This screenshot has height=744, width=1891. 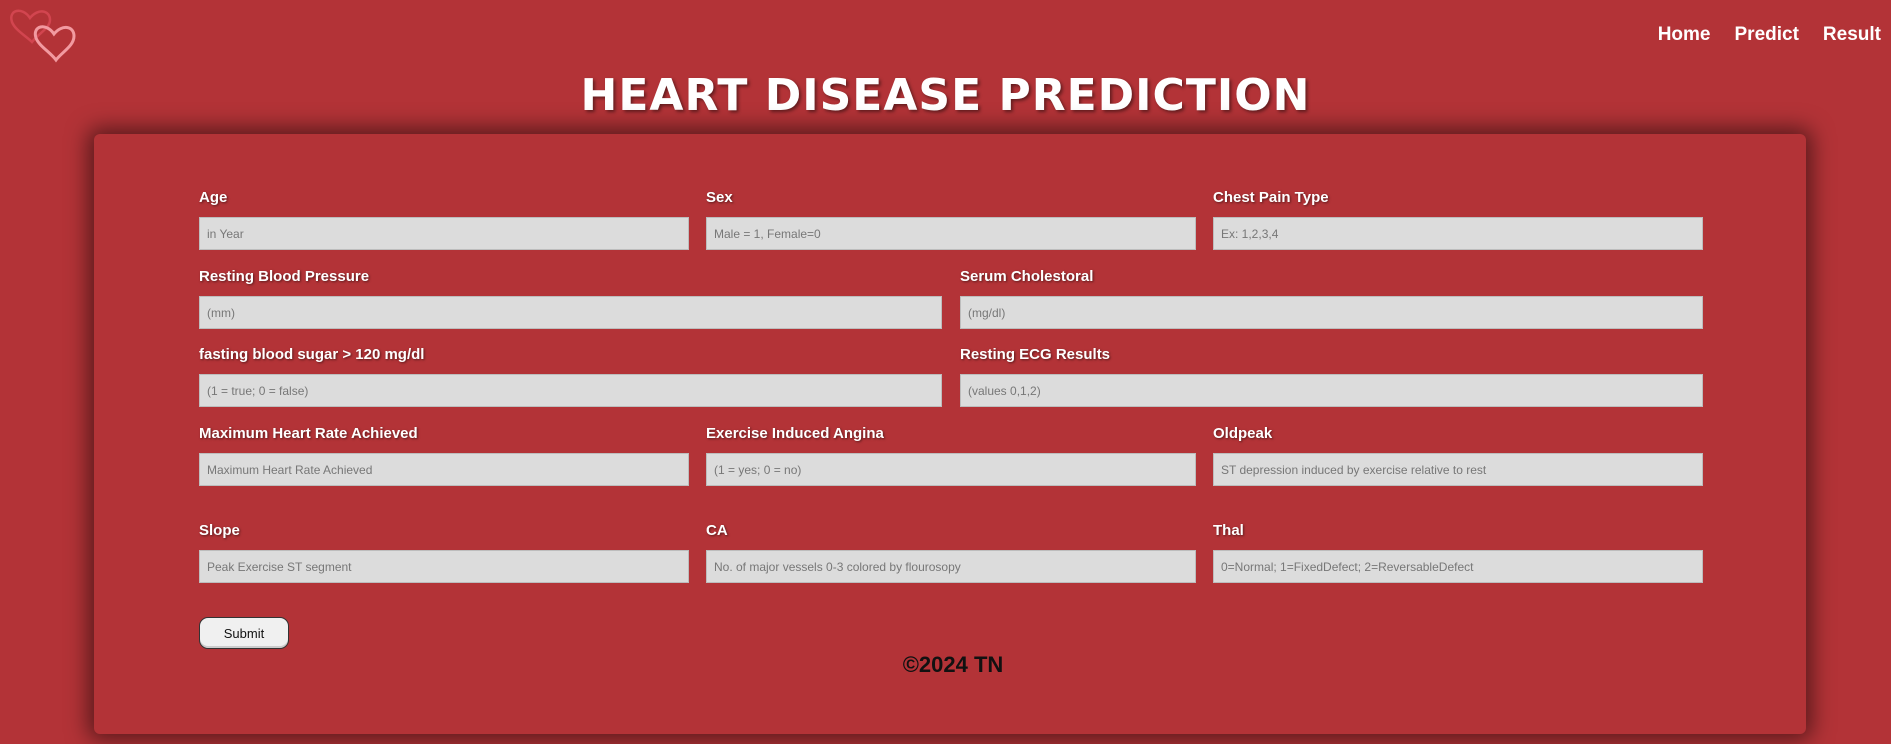 What do you see at coordinates (444, 233) in the screenshot?
I see `age-input` at bounding box center [444, 233].